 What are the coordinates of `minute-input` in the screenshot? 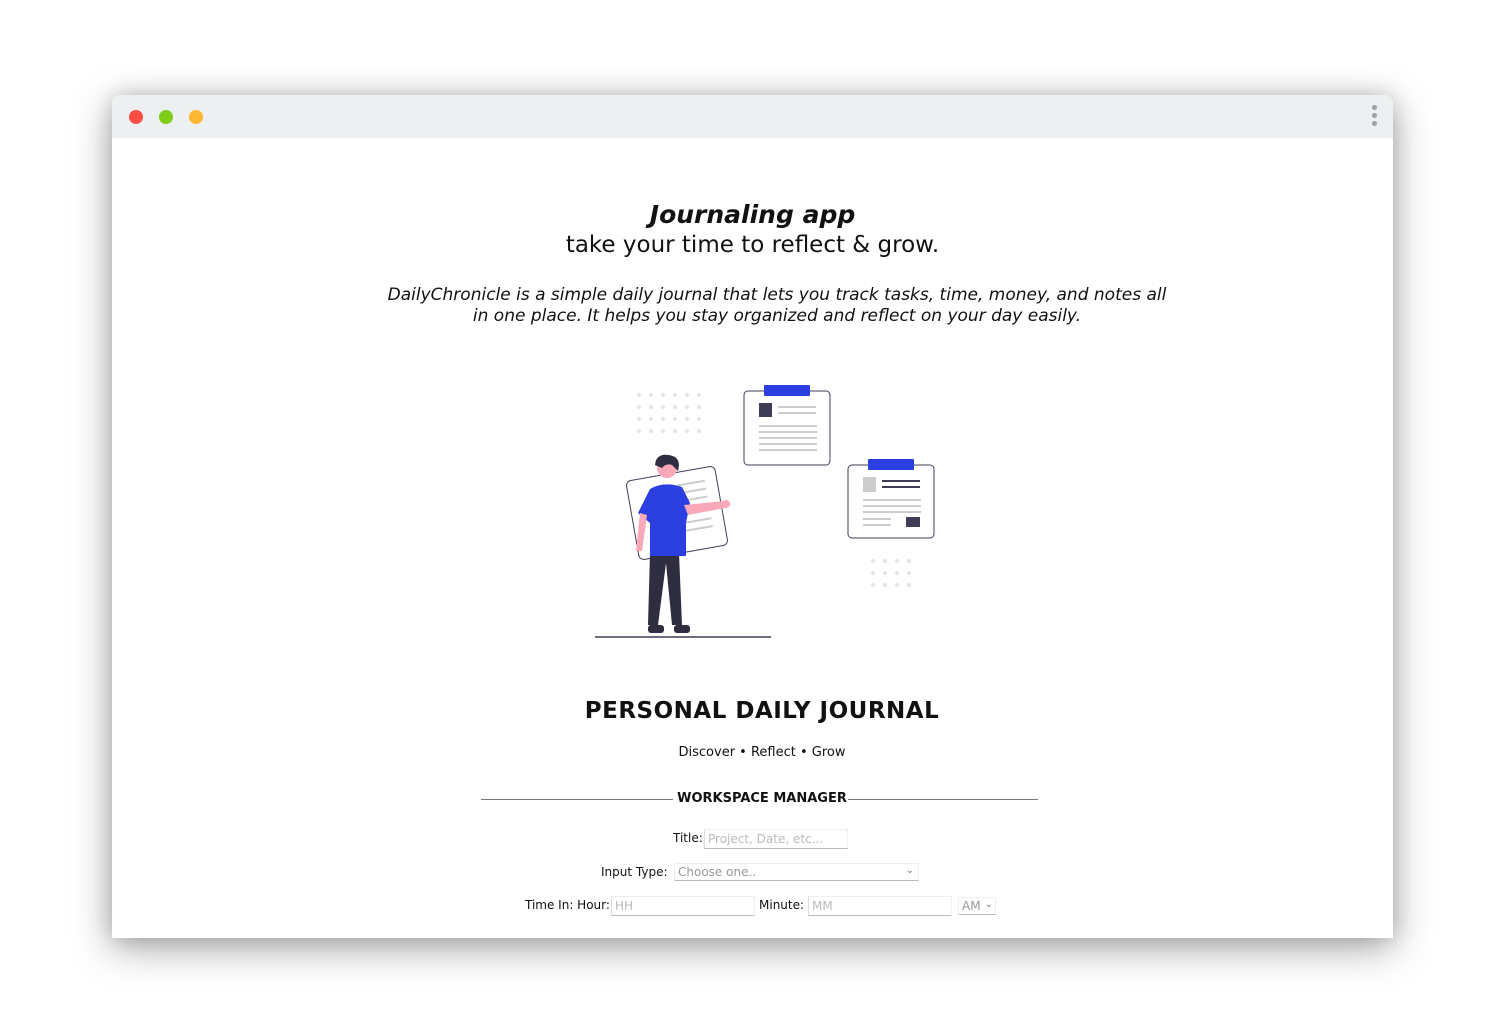 It's located at (880, 906).